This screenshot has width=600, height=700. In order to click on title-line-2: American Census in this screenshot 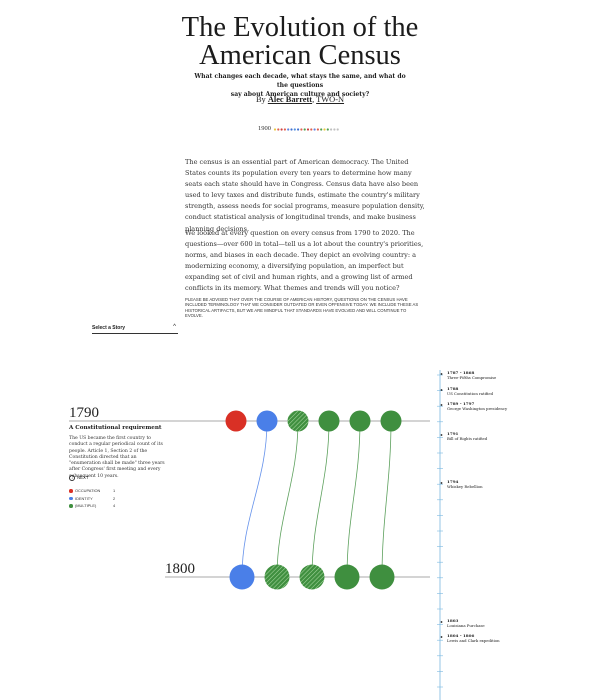, I will do `click(300, 55)`.